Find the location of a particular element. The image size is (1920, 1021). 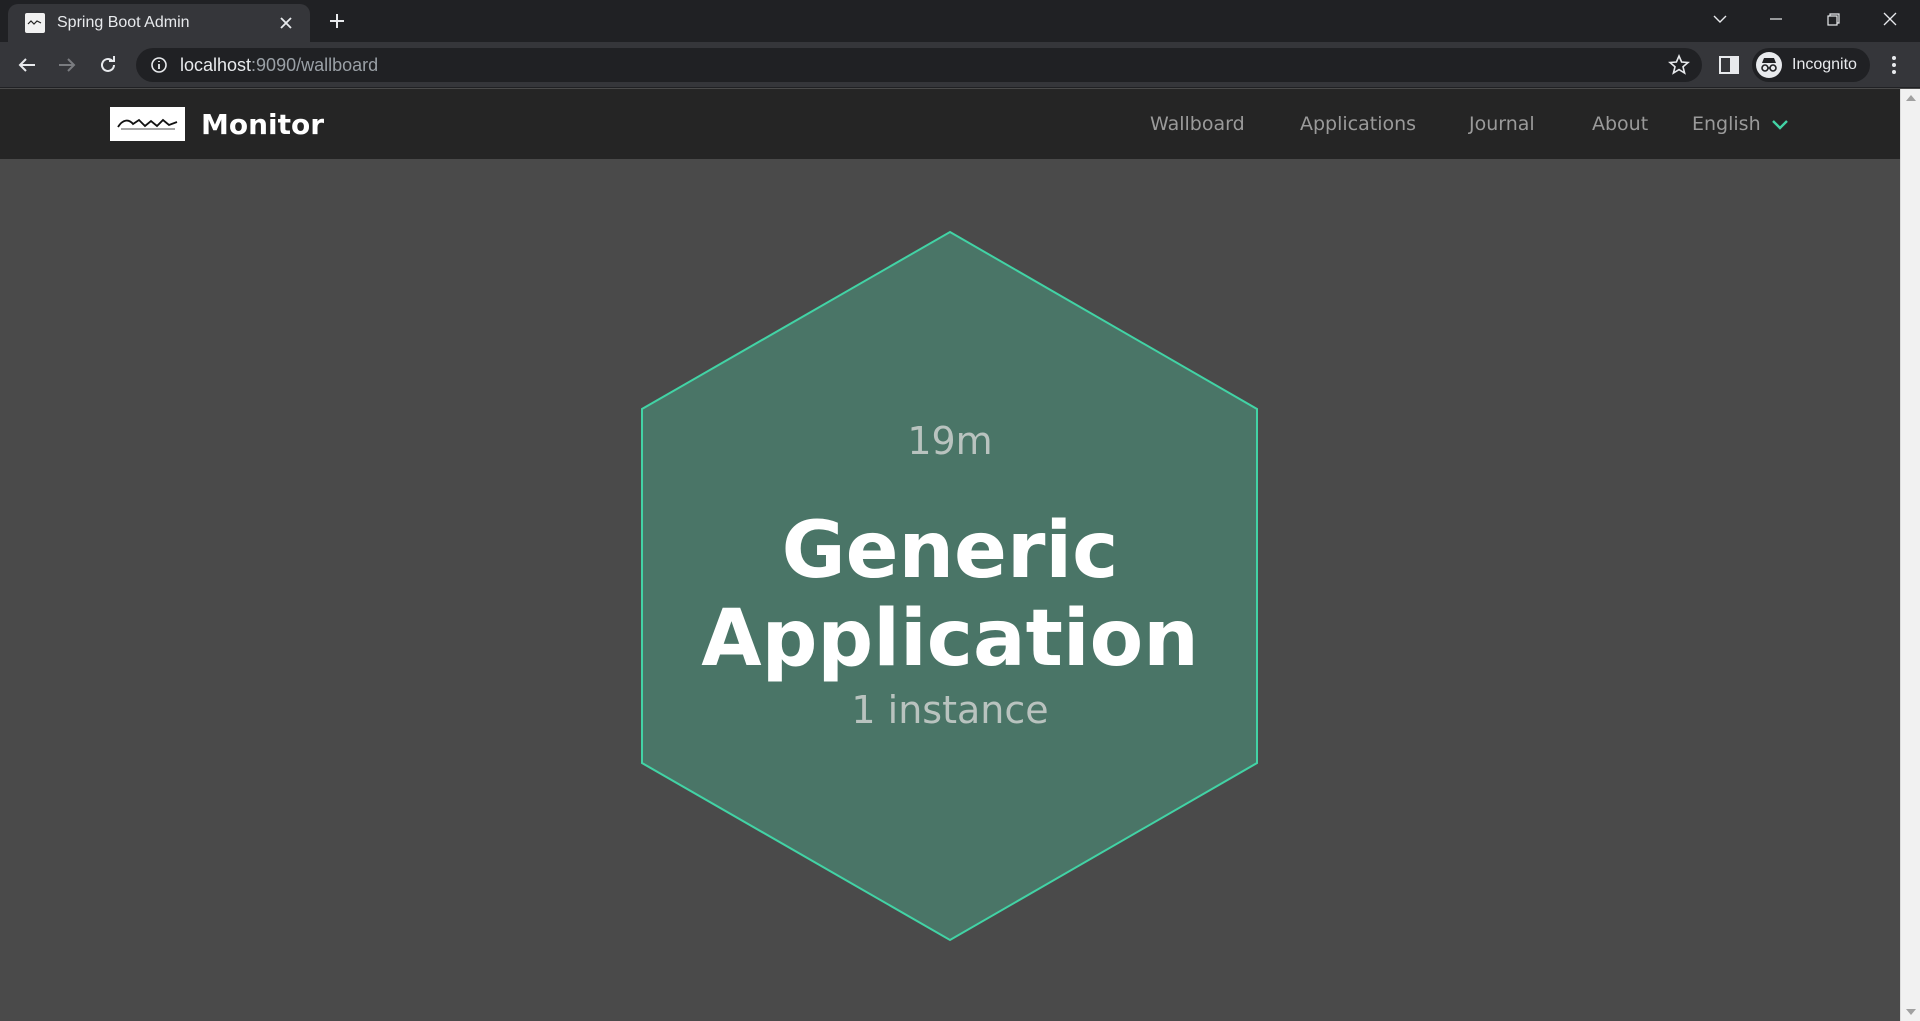

browser-tab: Spring Boot Admin is located at coordinates (159, 23).